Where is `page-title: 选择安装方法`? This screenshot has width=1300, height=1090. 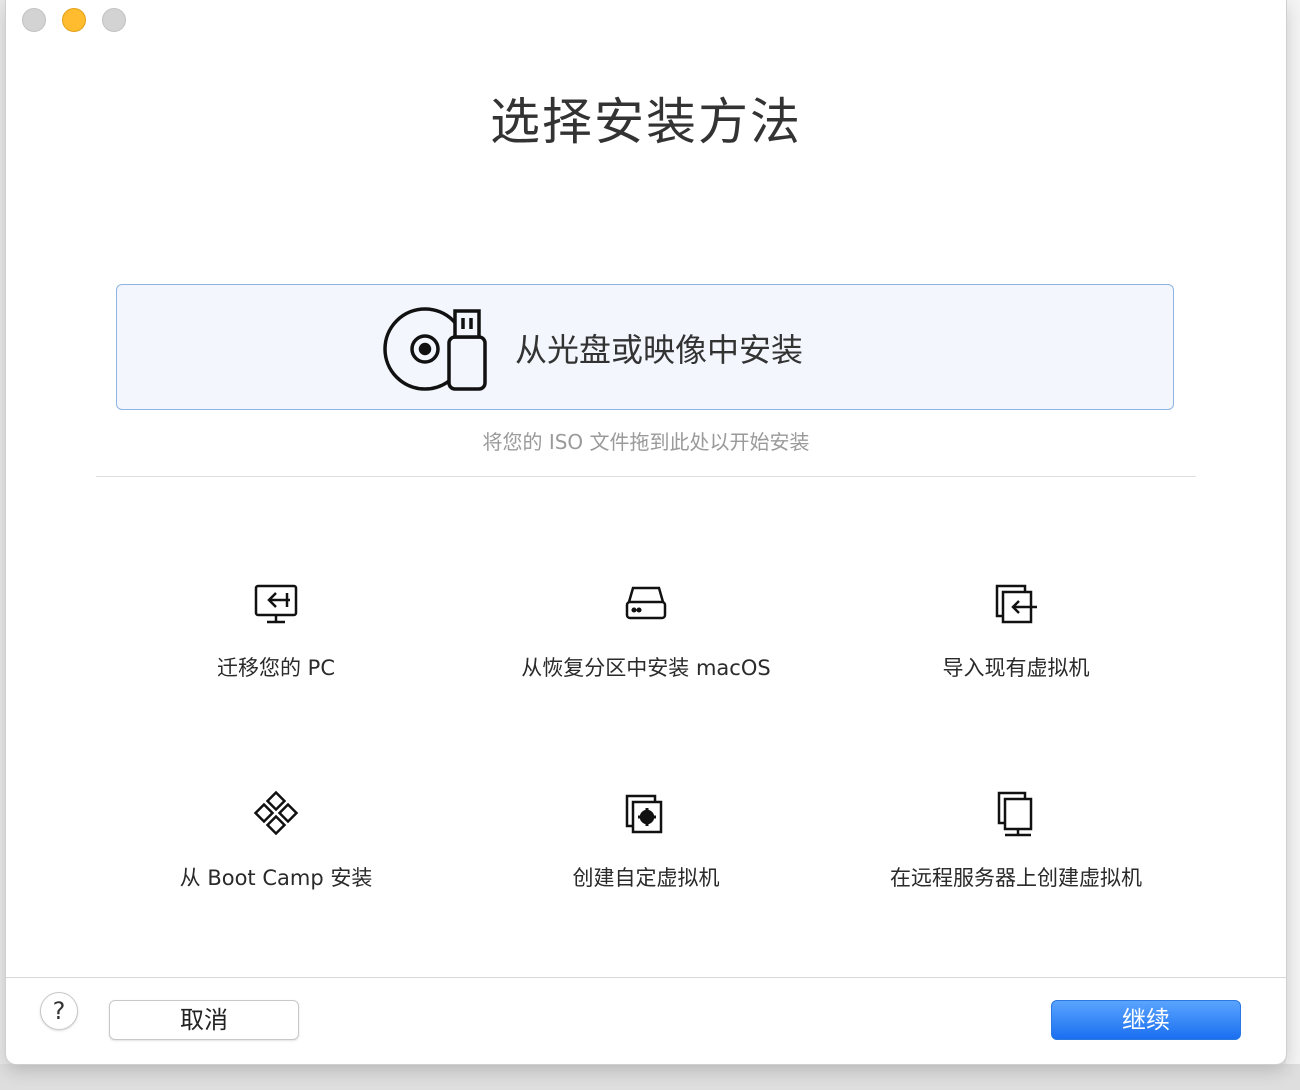 page-title: 选择安装方法 is located at coordinates (646, 122).